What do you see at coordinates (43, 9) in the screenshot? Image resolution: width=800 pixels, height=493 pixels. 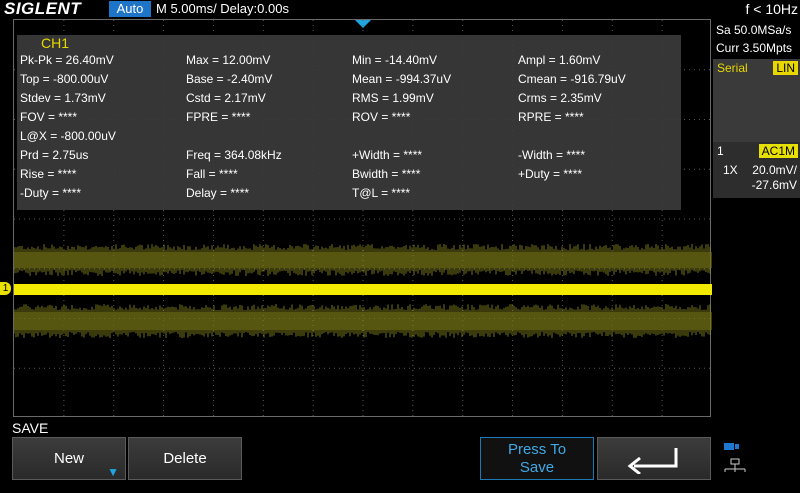 I see `brand-logo: SIGLENT` at bounding box center [43, 9].